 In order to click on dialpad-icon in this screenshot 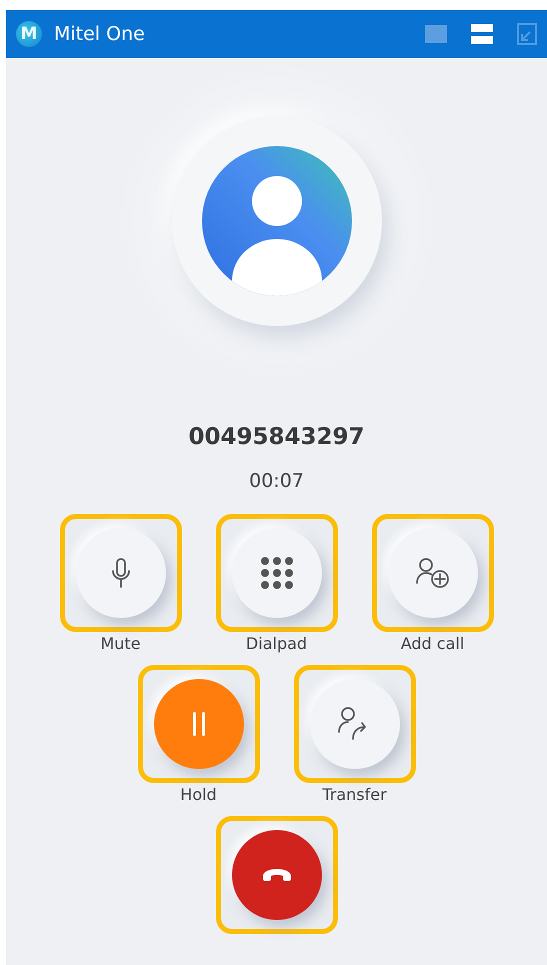, I will do `click(277, 573)`.